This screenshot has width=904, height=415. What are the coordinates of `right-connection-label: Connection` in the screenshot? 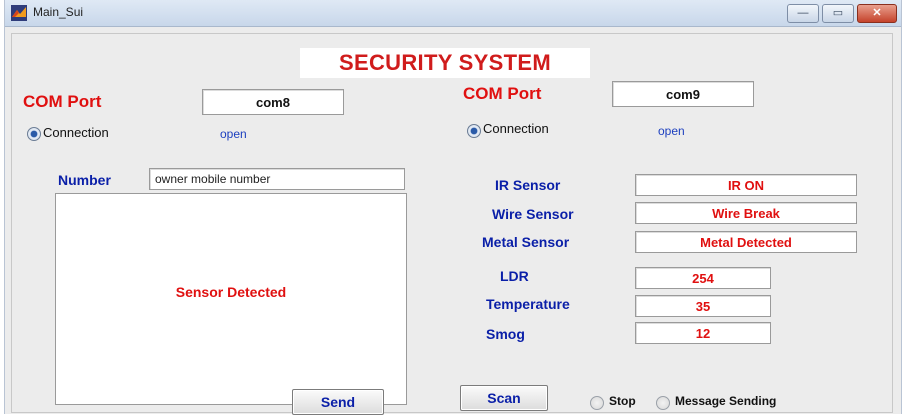 It's located at (516, 128).